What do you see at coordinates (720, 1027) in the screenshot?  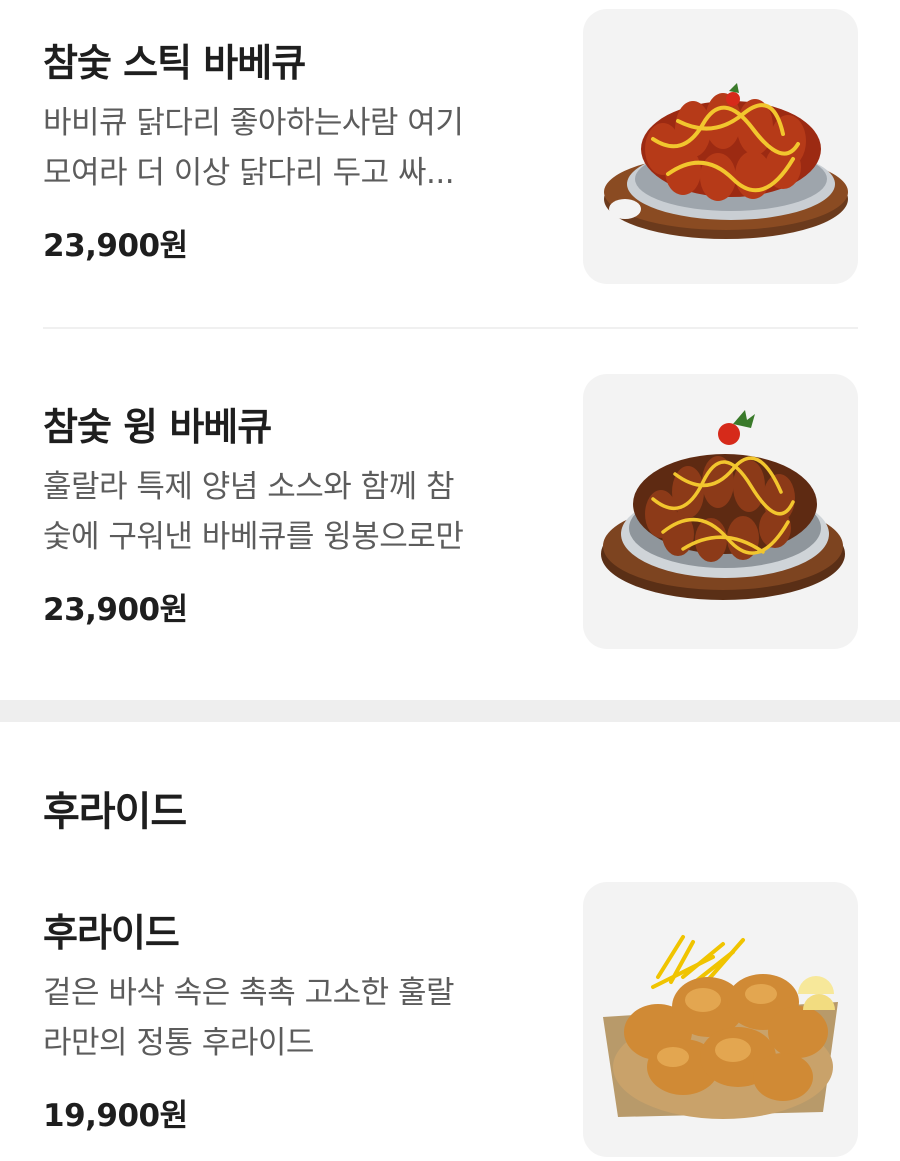 I see `fried-chicken-basket-image` at bounding box center [720, 1027].